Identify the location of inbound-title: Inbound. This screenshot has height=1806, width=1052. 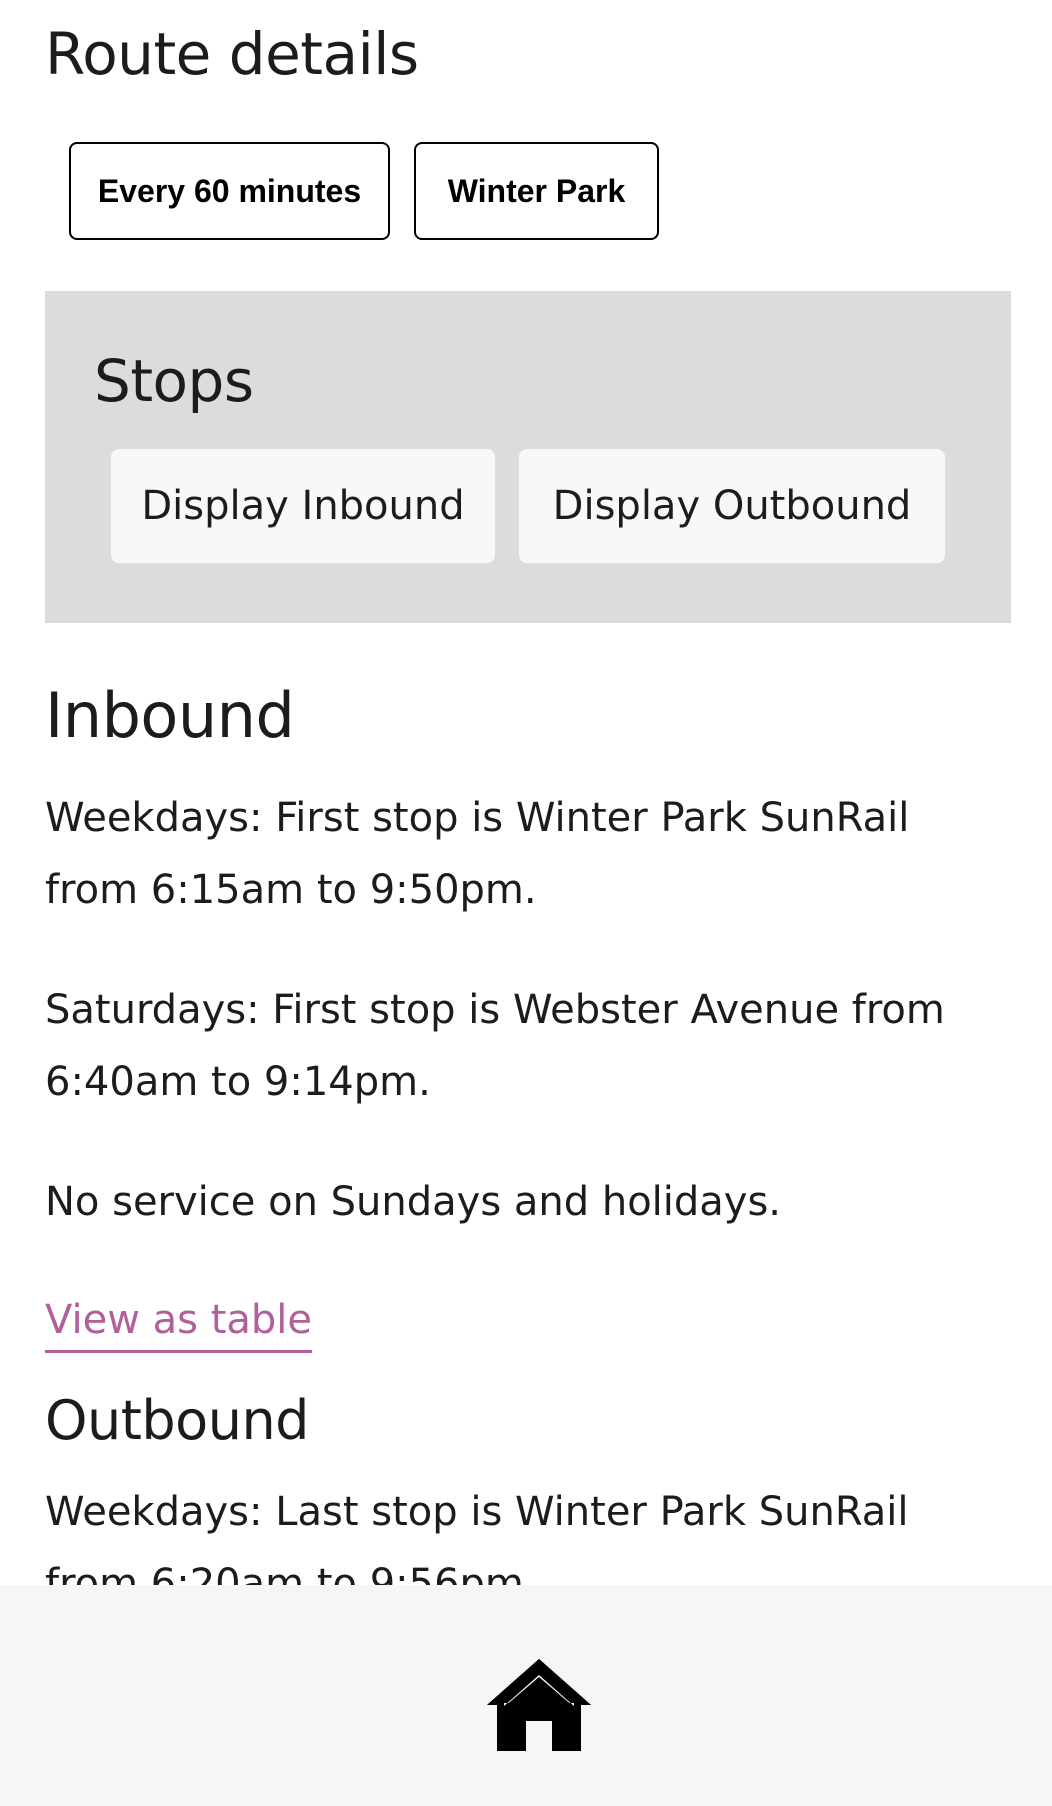
(170, 715).